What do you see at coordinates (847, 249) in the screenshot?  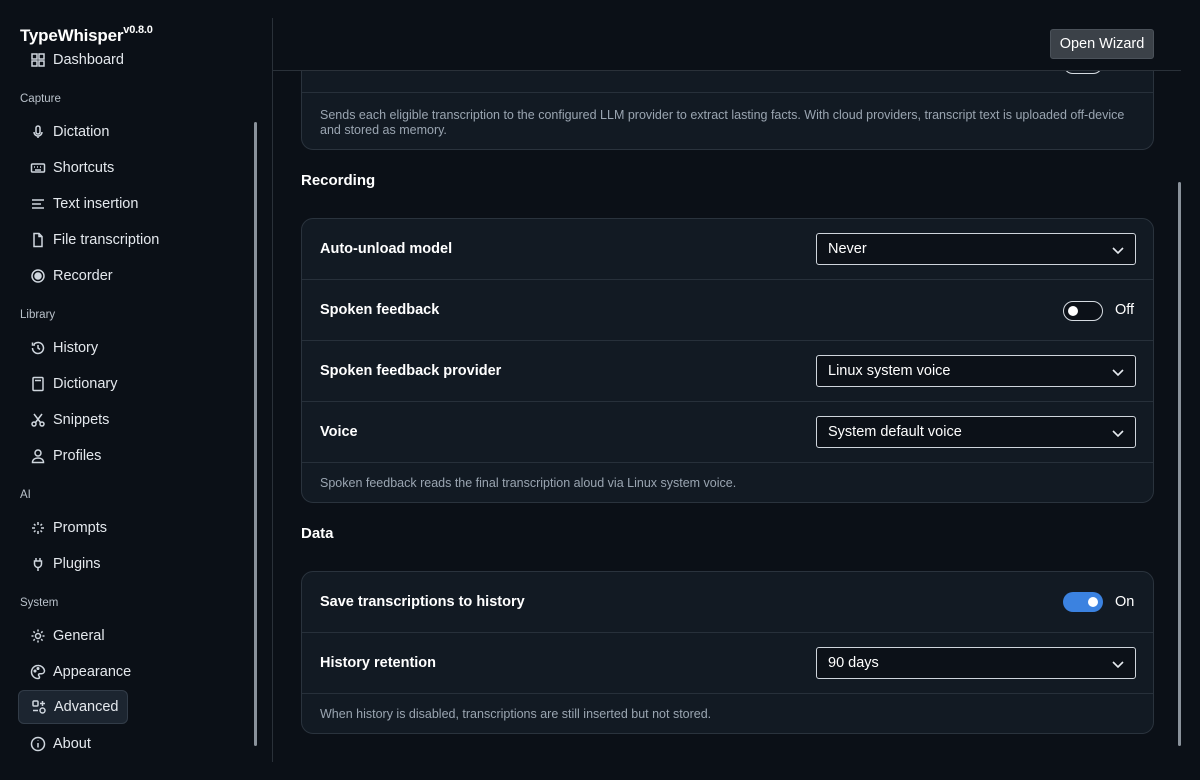 I see `auto-unload-value: Never` at bounding box center [847, 249].